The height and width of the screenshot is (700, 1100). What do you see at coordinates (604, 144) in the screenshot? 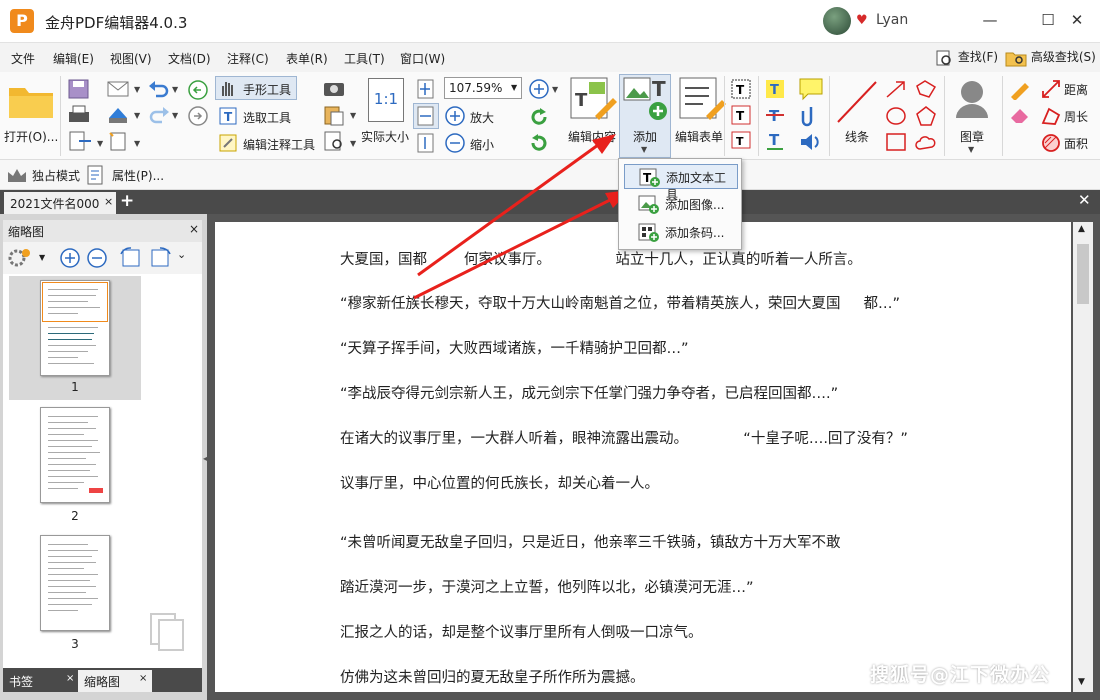
I see `annotation-arrowhead` at bounding box center [604, 144].